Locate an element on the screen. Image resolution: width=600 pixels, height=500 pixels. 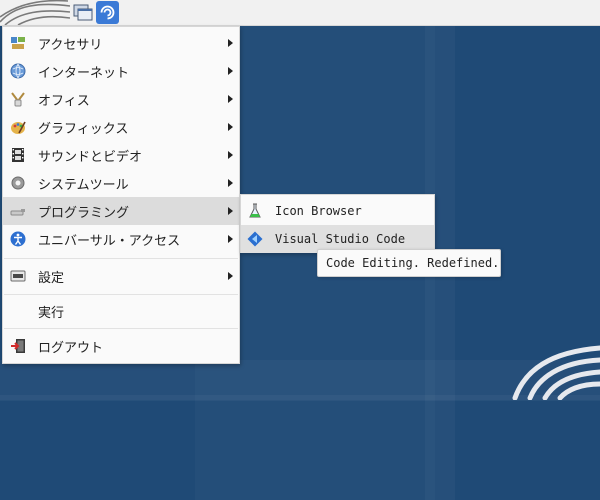
tooltip-text: Code Editing. Redefined. is located at coordinates (413, 263).